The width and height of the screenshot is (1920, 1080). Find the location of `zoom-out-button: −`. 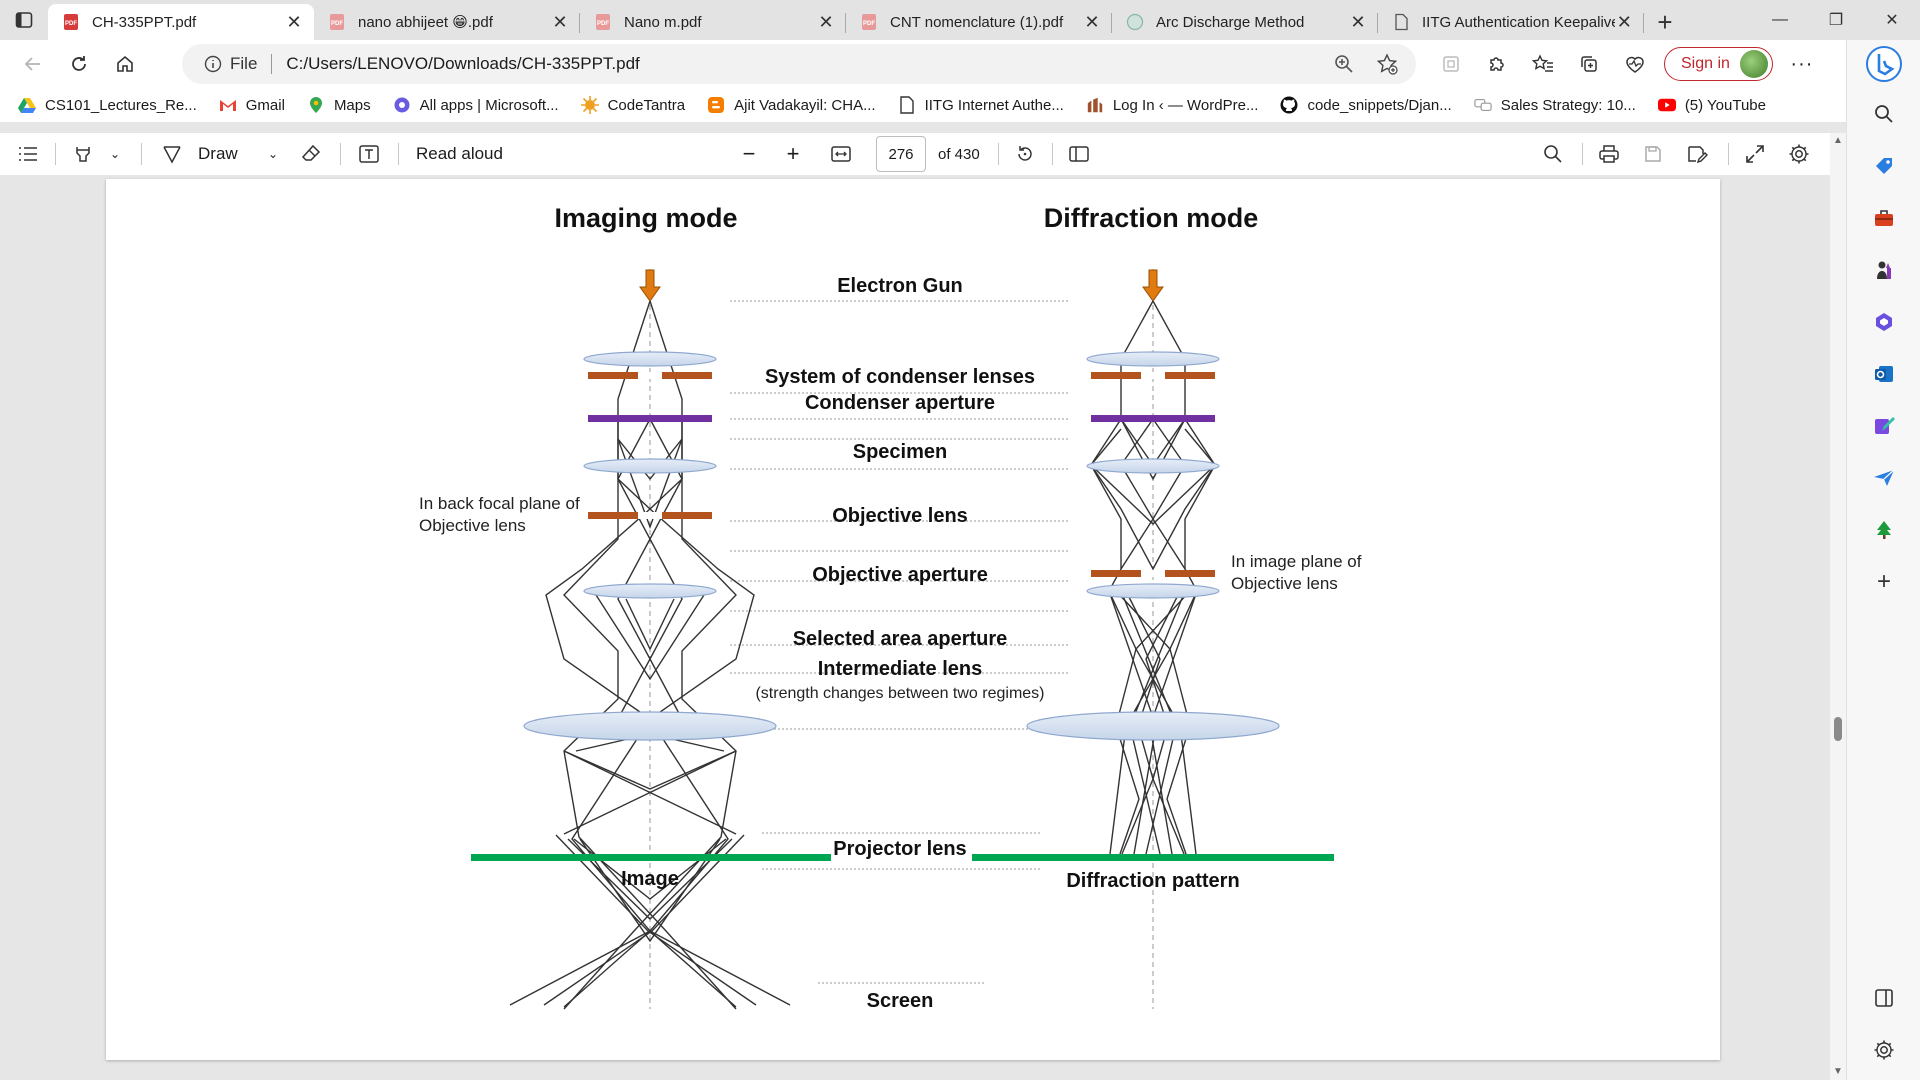

zoom-out-button: − is located at coordinates (749, 154).